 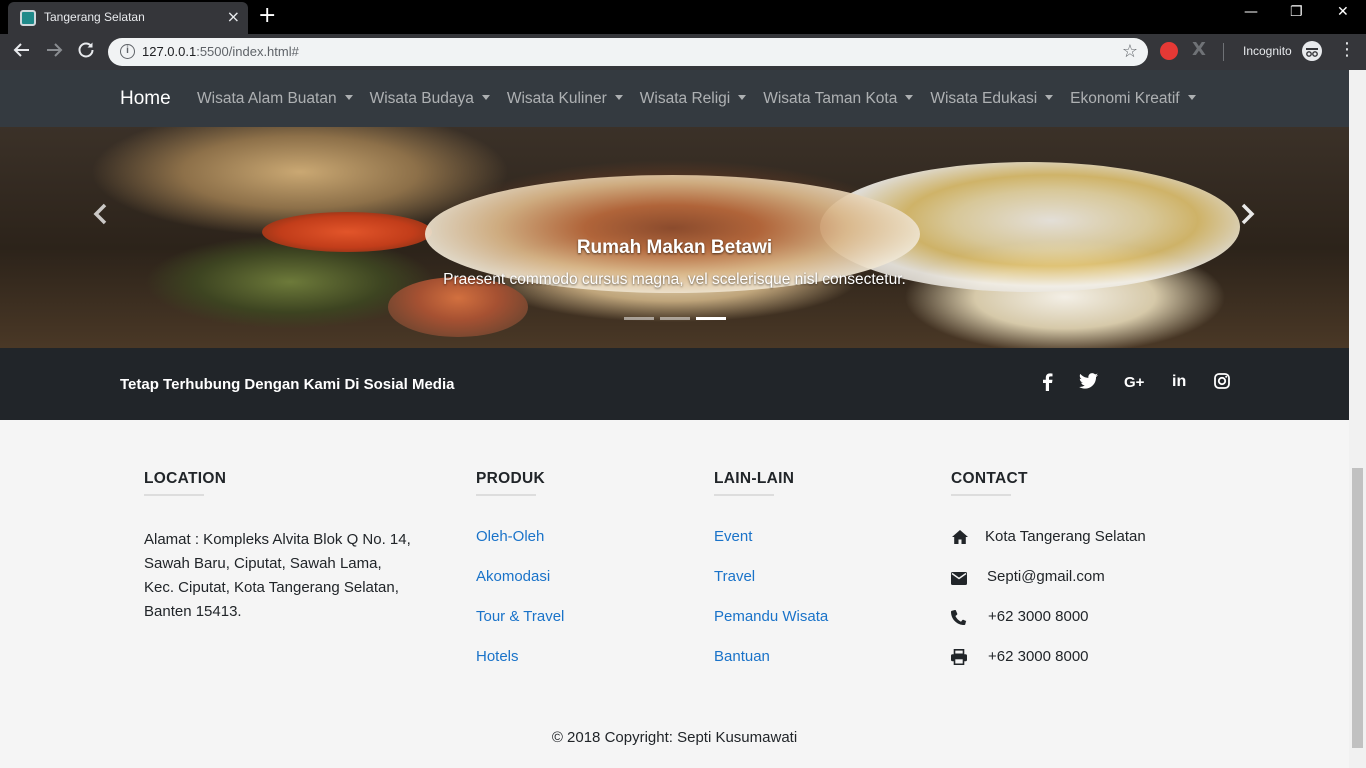 I want to click on produk-heading: PRODUK, so click(x=510, y=478).